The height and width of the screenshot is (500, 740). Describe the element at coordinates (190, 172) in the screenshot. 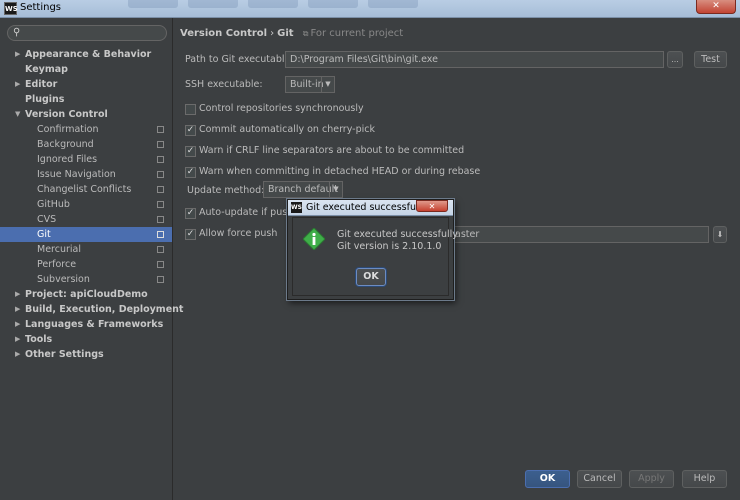

I see `option-checkbox-4: ✓` at that location.